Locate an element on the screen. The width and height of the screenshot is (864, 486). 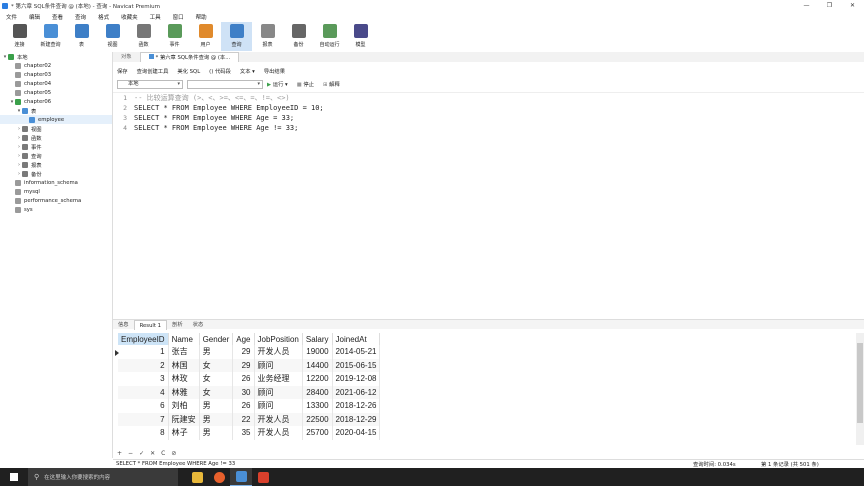
table-cell: 刘柏 is located at coordinates (184, 406).